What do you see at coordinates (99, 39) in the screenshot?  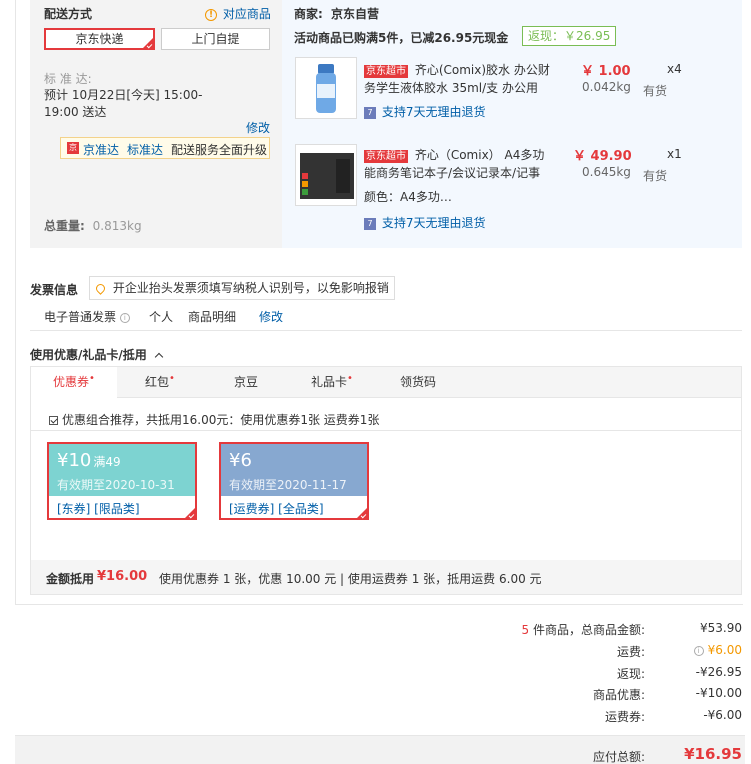 I see `jd-express-option: 京东快递` at bounding box center [99, 39].